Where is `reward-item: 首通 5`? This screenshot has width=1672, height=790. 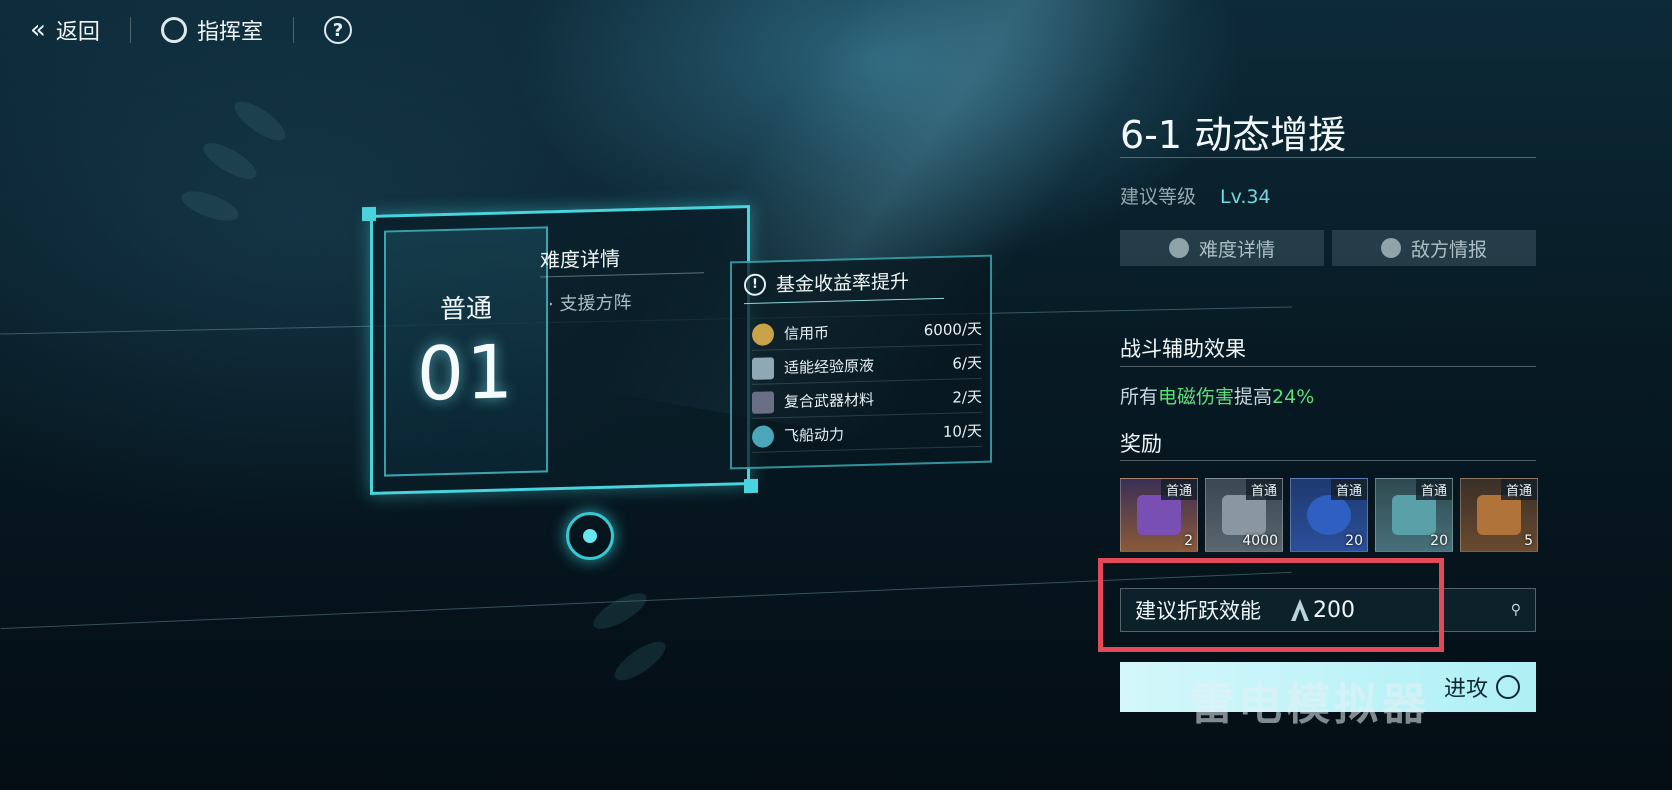
reward-item: 首通 5 is located at coordinates (1499, 515).